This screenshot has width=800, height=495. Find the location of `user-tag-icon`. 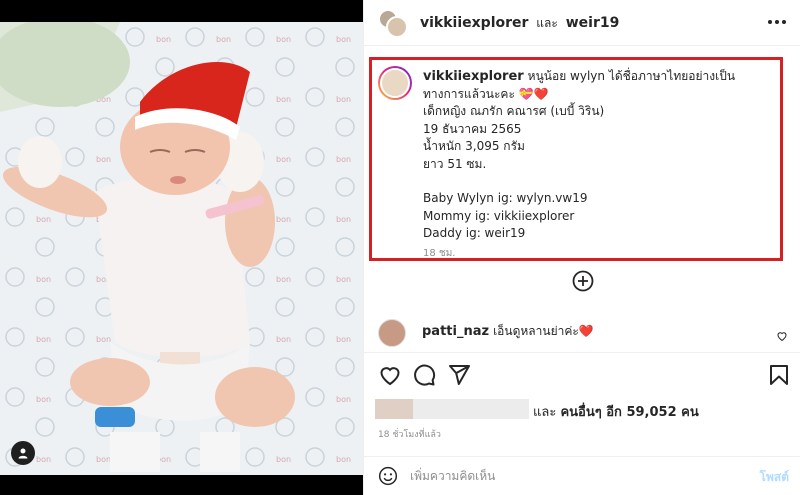

user-tag-icon is located at coordinates (23, 453).